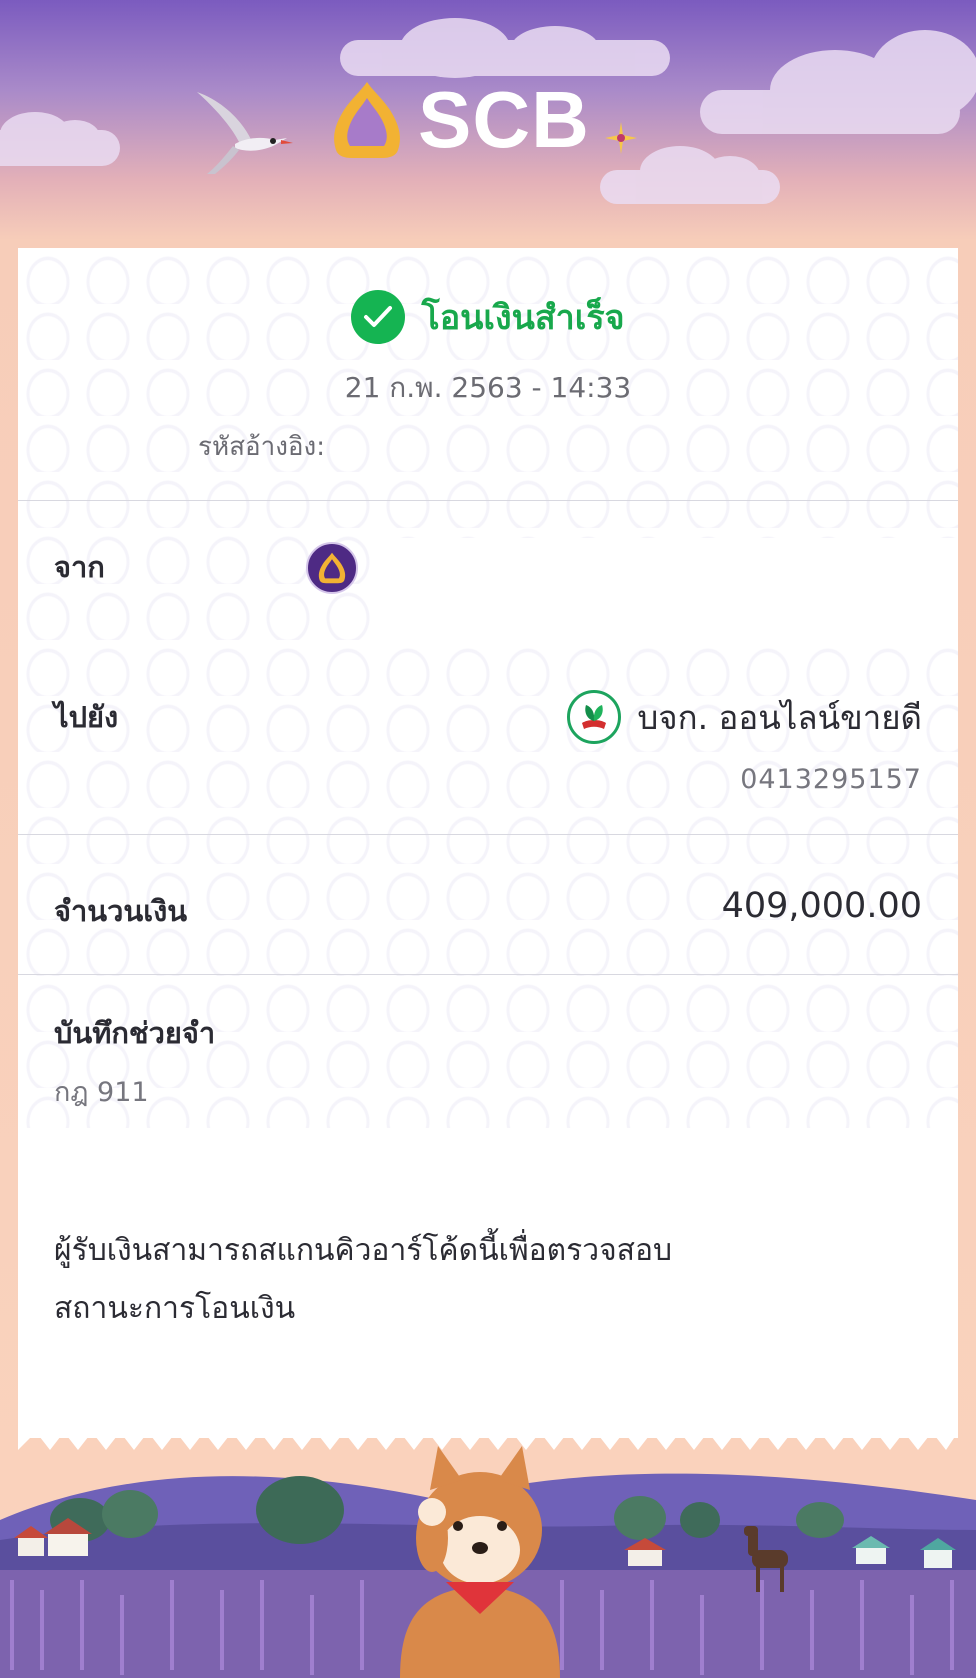 The width and height of the screenshot is (976, 1678). Describe the element at coordinates (831, 779) in the screenshot. I see `recipient-account-number: 0413295157` at that location.